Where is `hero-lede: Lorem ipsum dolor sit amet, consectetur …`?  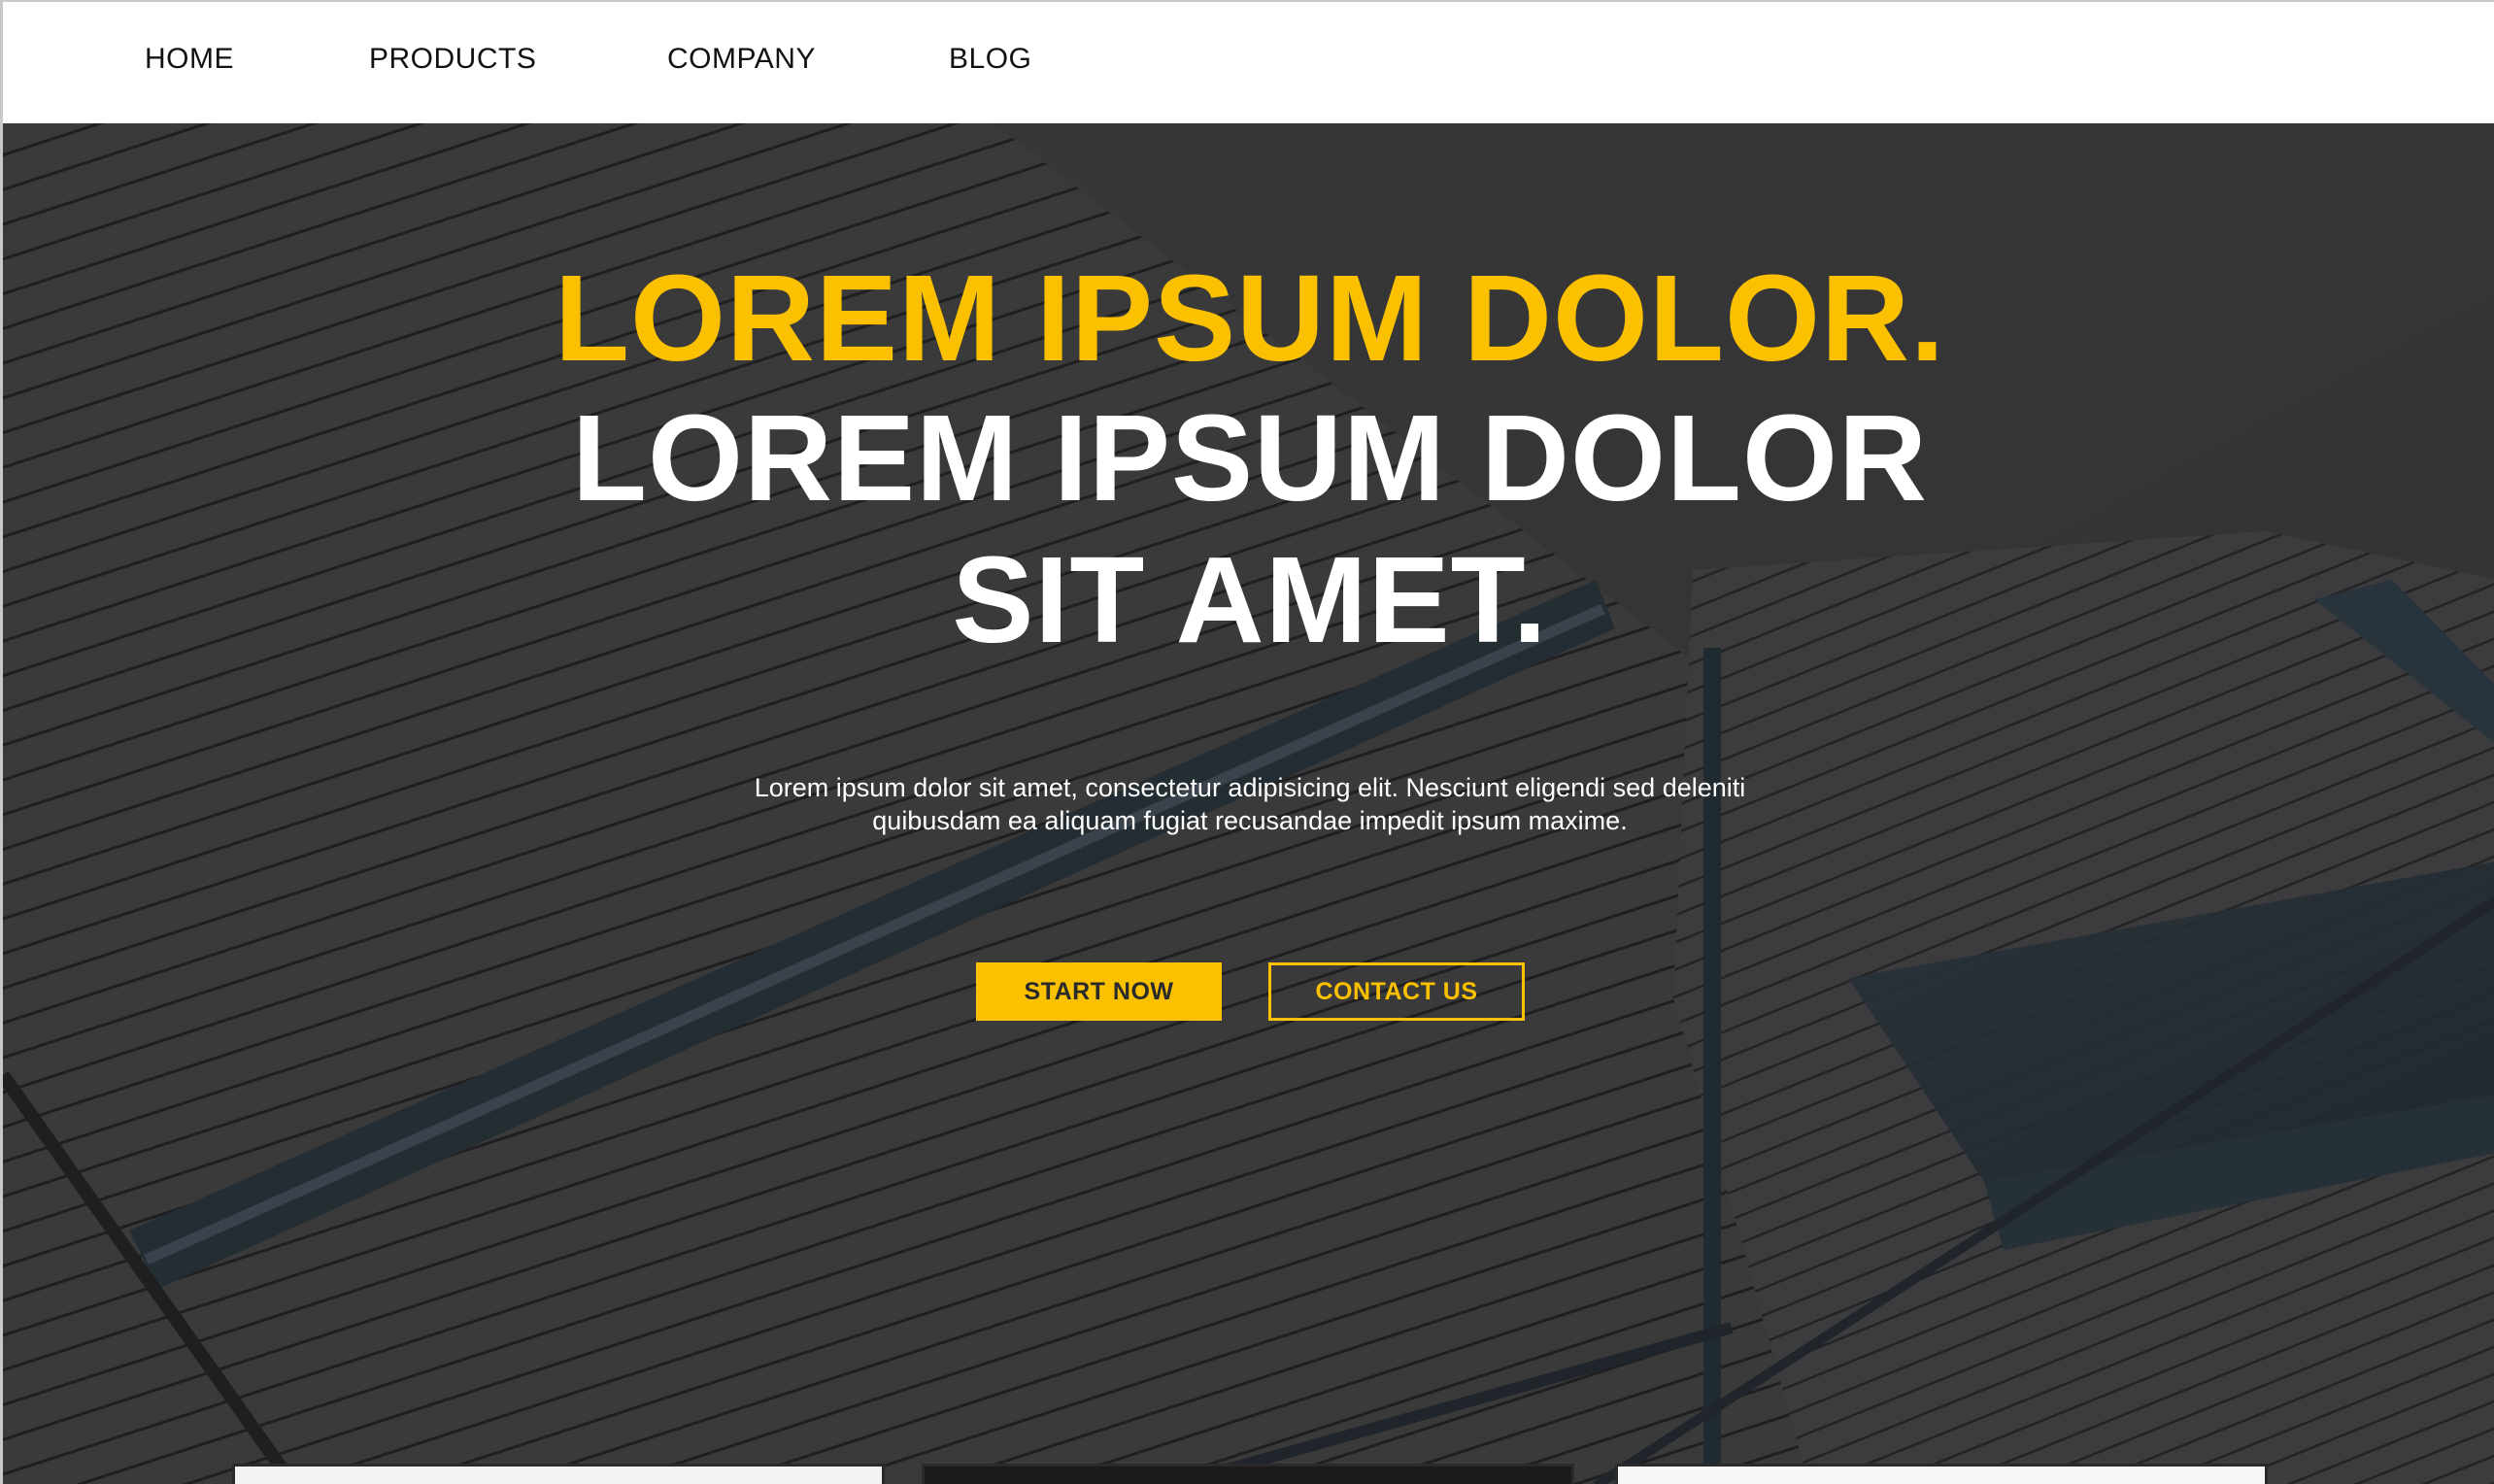
hero-lede: Lorem ipsum dolor sit amet, consectetur … is located at coordinates (1250, 804).